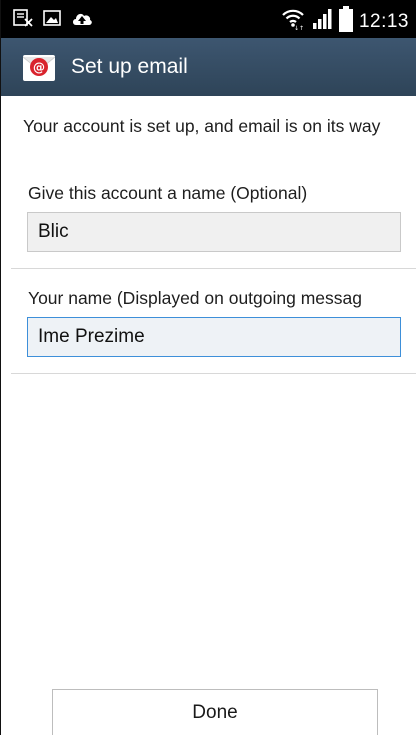  I want to click on status-bar: ↓↑ 12:13, so click(208, 19).